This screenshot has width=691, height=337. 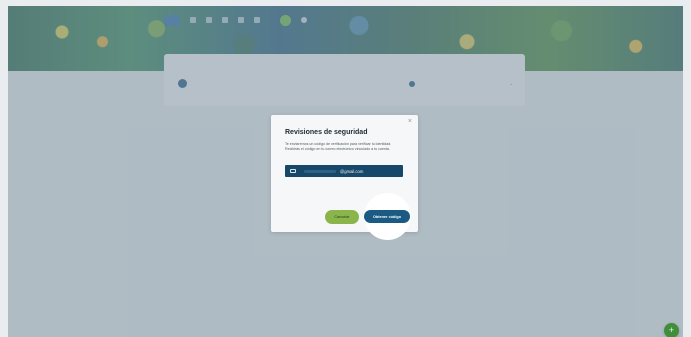 I want to click on email-redacted, so click(x=320, y=171).